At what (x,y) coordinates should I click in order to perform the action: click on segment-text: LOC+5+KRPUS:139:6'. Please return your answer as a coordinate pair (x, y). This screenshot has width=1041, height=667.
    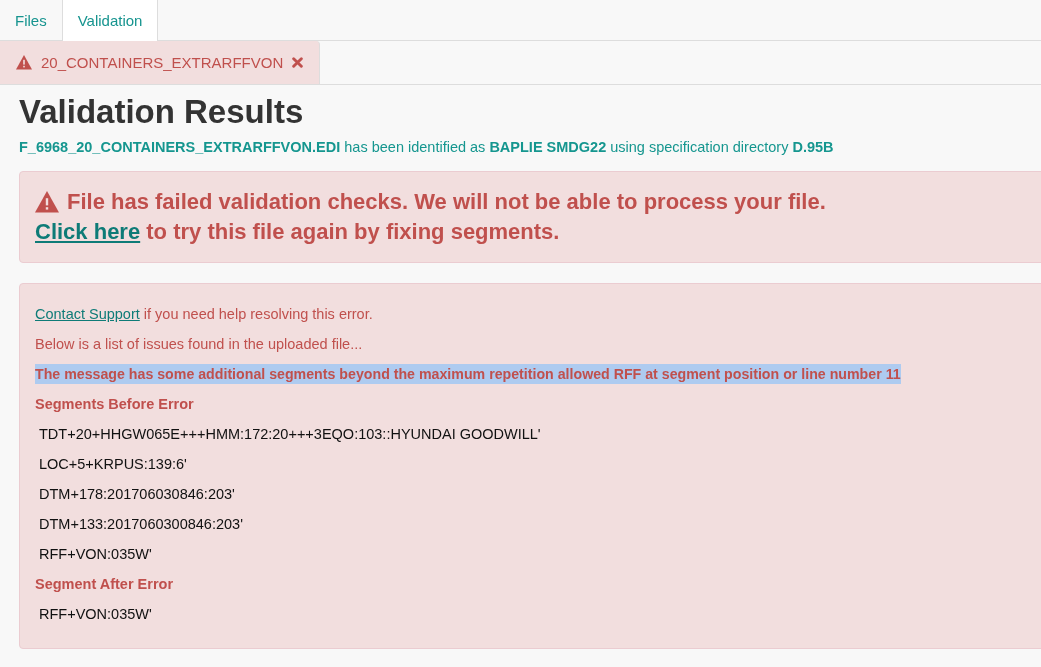
    Looking at the image, I should click on (113, 464).